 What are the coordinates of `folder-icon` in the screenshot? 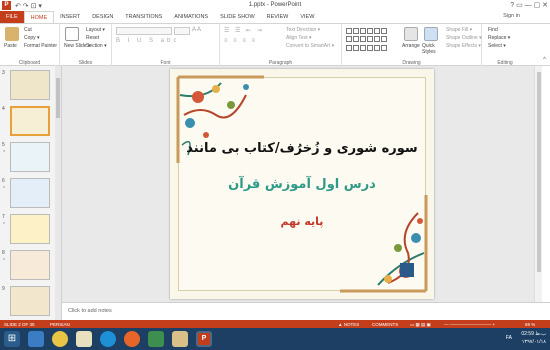 It's located at (180, 339).